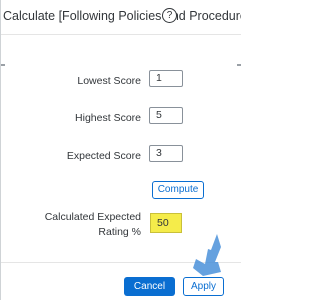  I want to click on calculated-rating-label: Calculated Expected Rating %, so click(92, 224).